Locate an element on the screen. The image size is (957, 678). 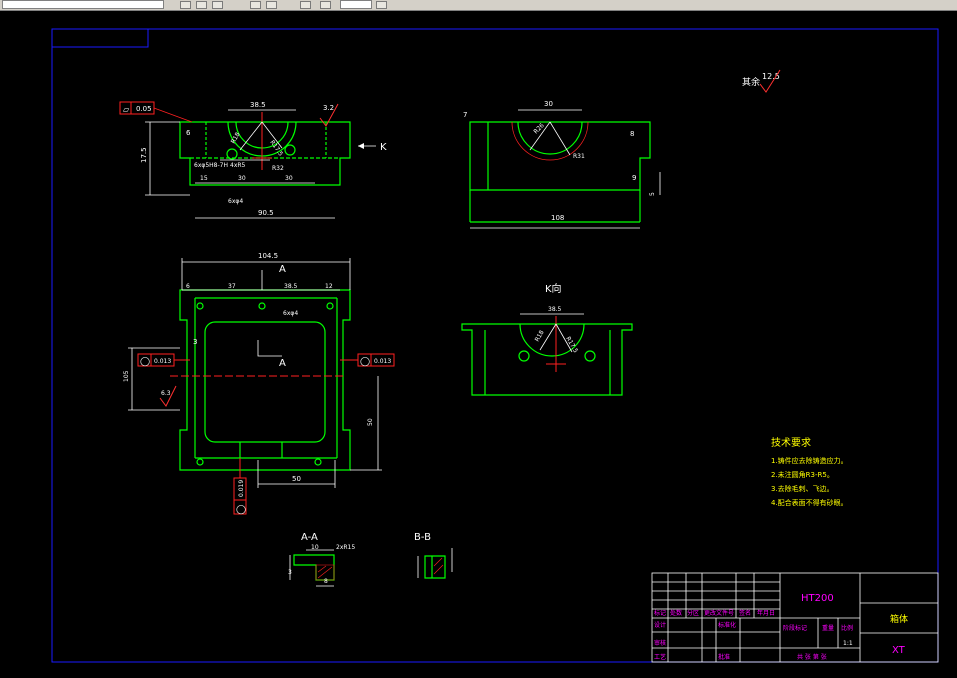
roughness-prefix: 其余 is located at coordinates (751, 82).